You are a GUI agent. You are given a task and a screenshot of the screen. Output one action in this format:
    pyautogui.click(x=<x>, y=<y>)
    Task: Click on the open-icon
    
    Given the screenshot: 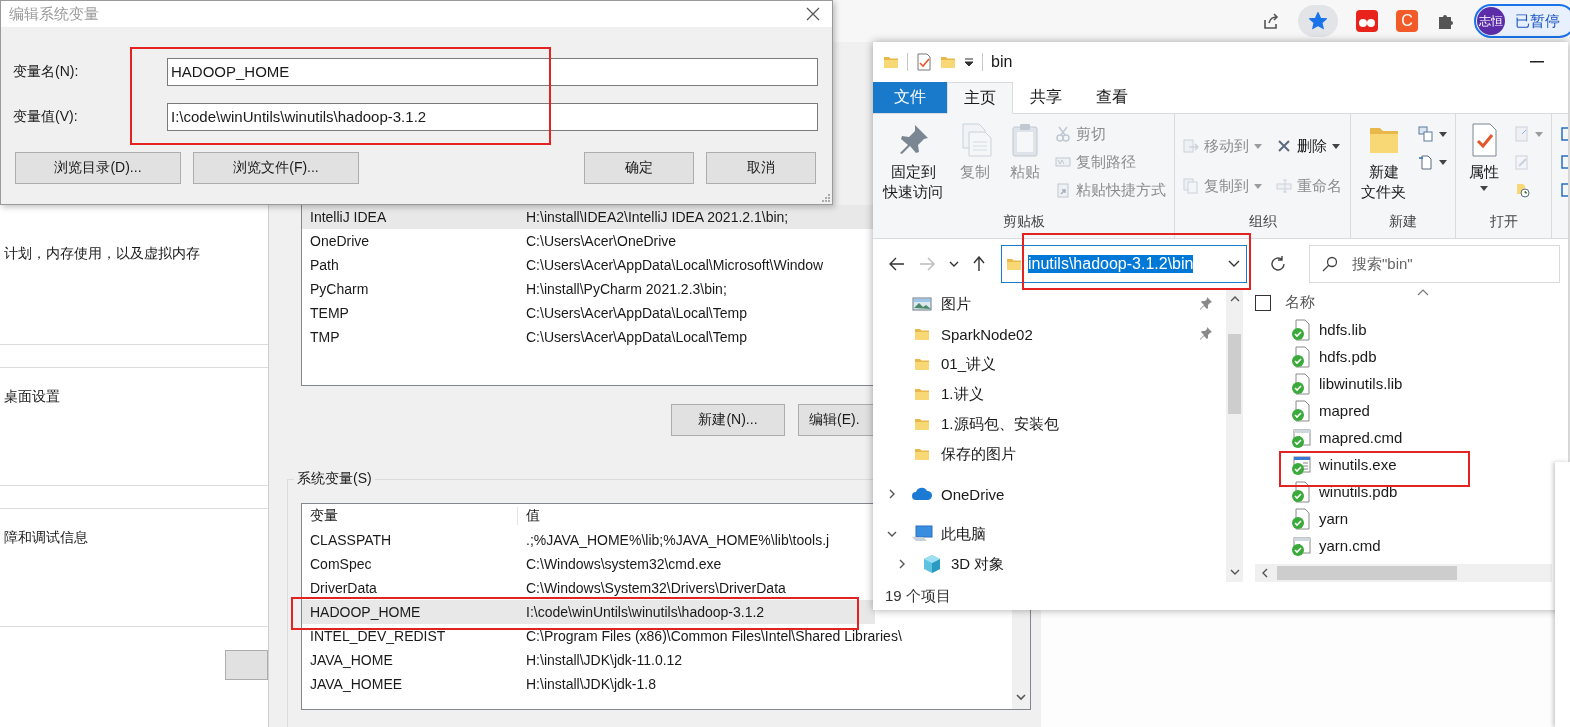 What is the action you would take?
    pyautogui.click(x=1522, y=134)
    